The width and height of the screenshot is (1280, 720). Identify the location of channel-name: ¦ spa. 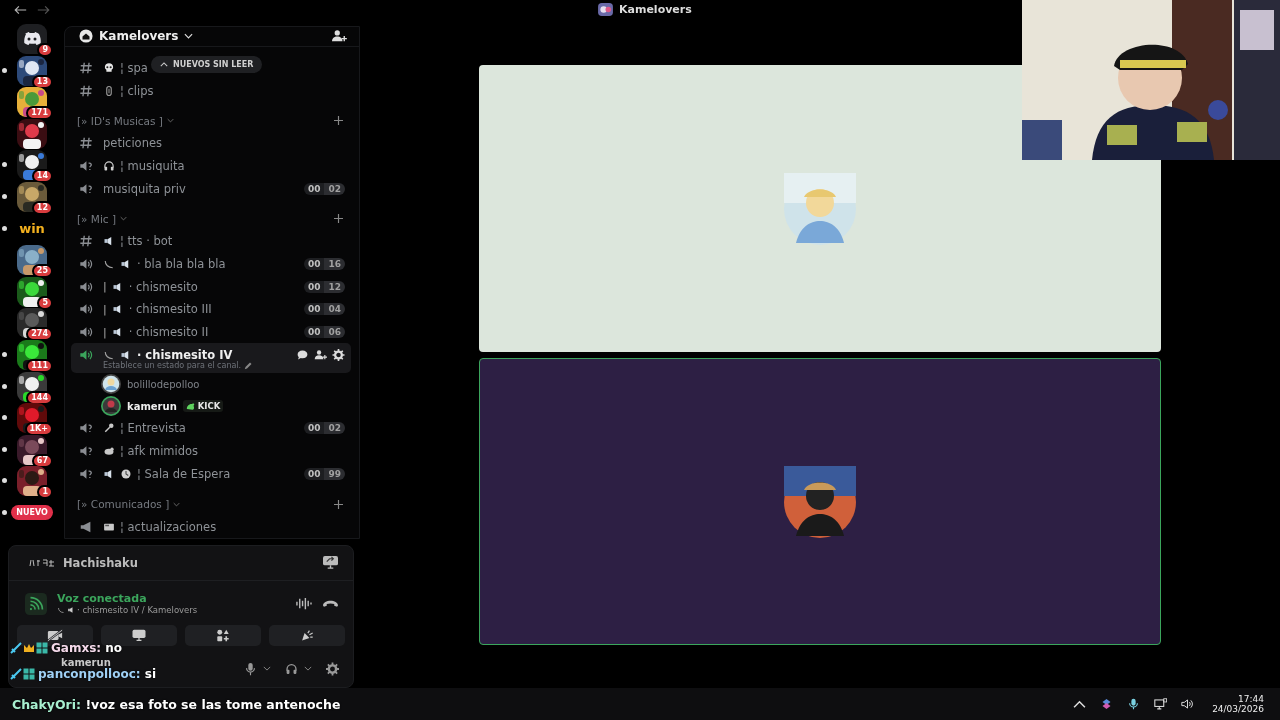
(134, 67).